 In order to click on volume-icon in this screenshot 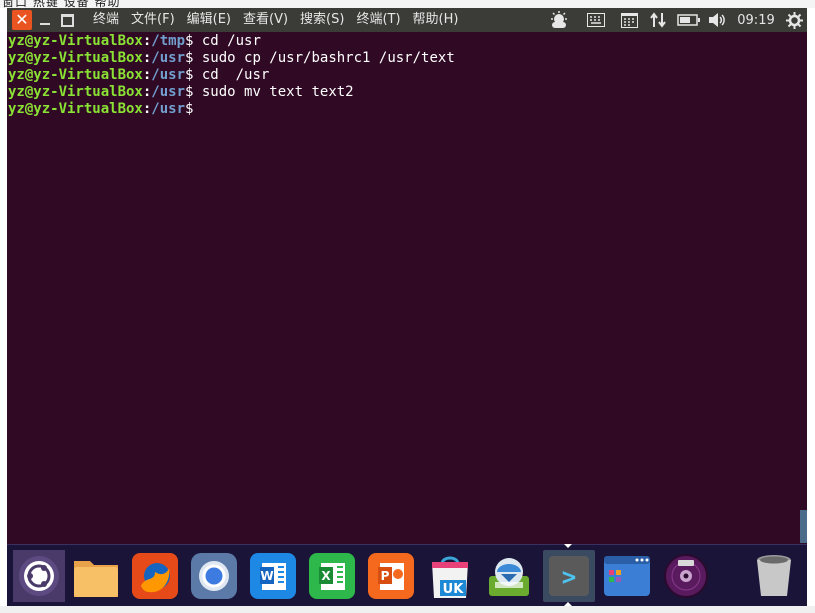, I will do `click(718, 20)`.